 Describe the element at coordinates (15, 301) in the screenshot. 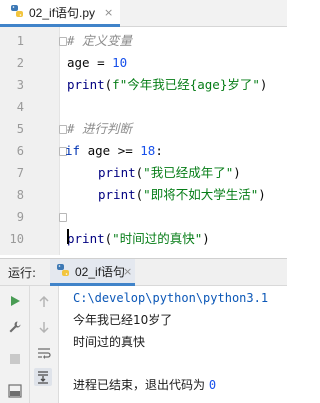

I see `run-icon` at that location.